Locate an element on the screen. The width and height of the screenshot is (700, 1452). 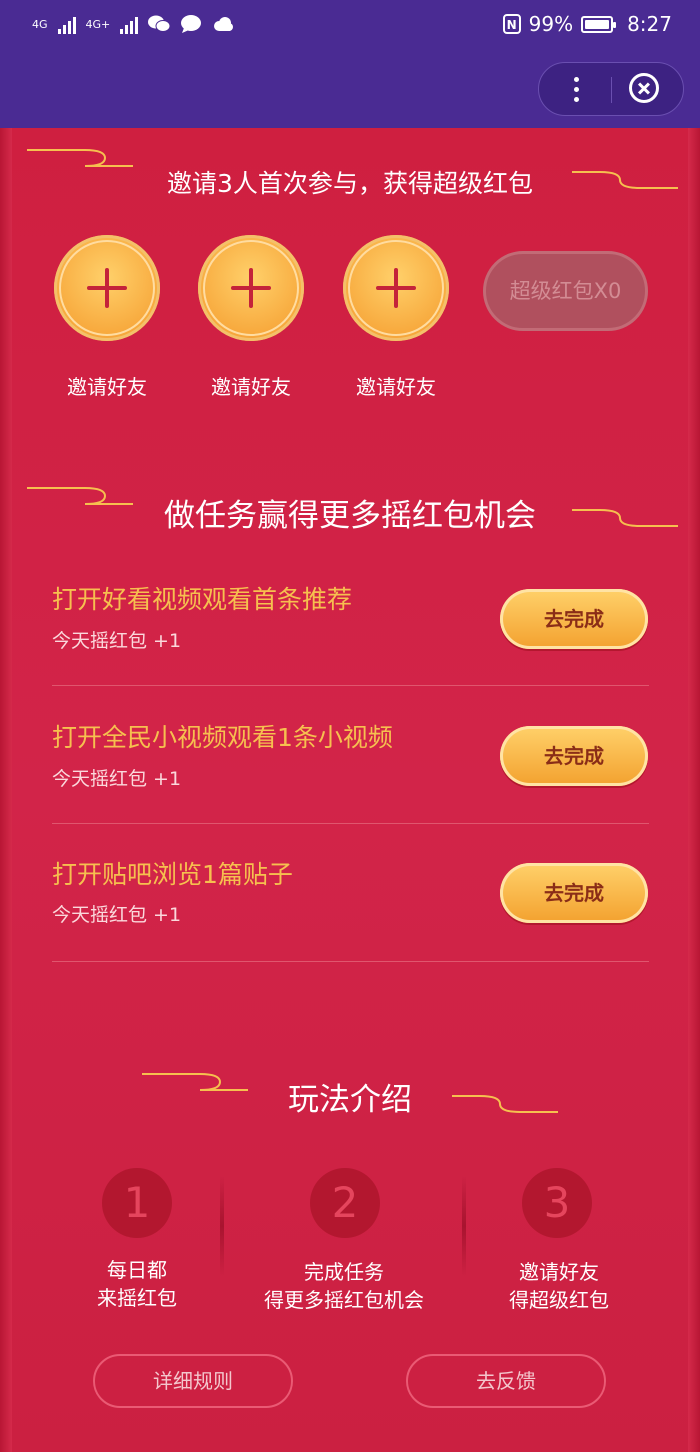
title-bar is located at coordinates (350, 90).